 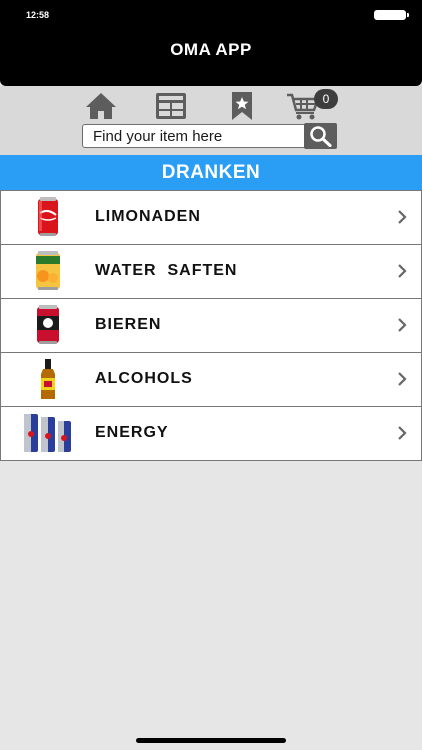 What do you see at coordinates (211, 434) in the screenshot?
I see `list-item-energy: ENERGY` at bounding box center [211, 434].